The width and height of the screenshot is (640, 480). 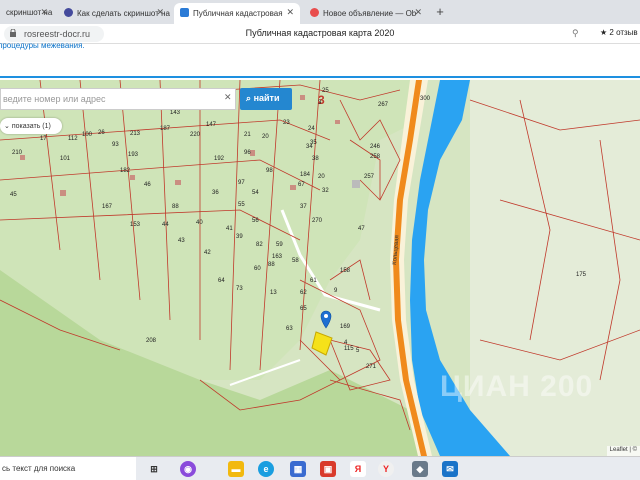 What do you see at coordinates (266, 99) in the screenshot?
I see `search-button: ⌕ найти` at bounding box center [266, 99].